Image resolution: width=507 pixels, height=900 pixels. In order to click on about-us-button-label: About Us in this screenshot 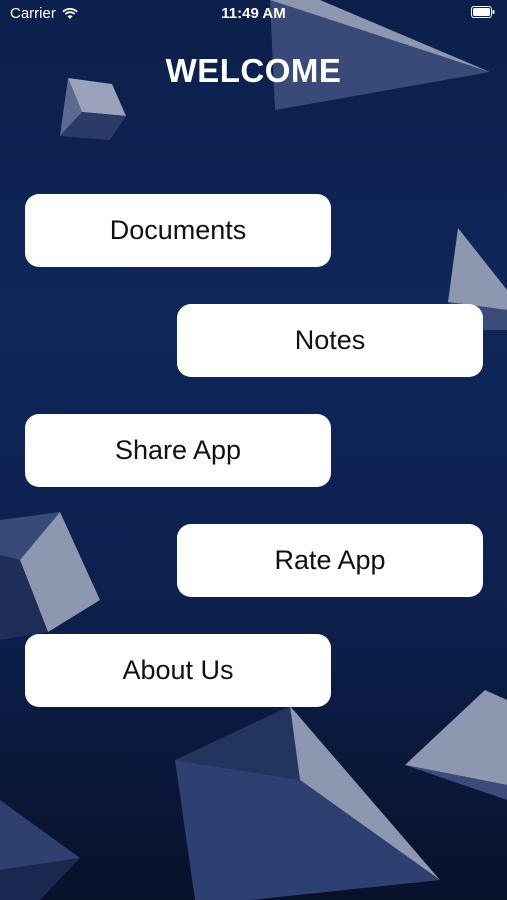, I will do `click(178, 670)`.